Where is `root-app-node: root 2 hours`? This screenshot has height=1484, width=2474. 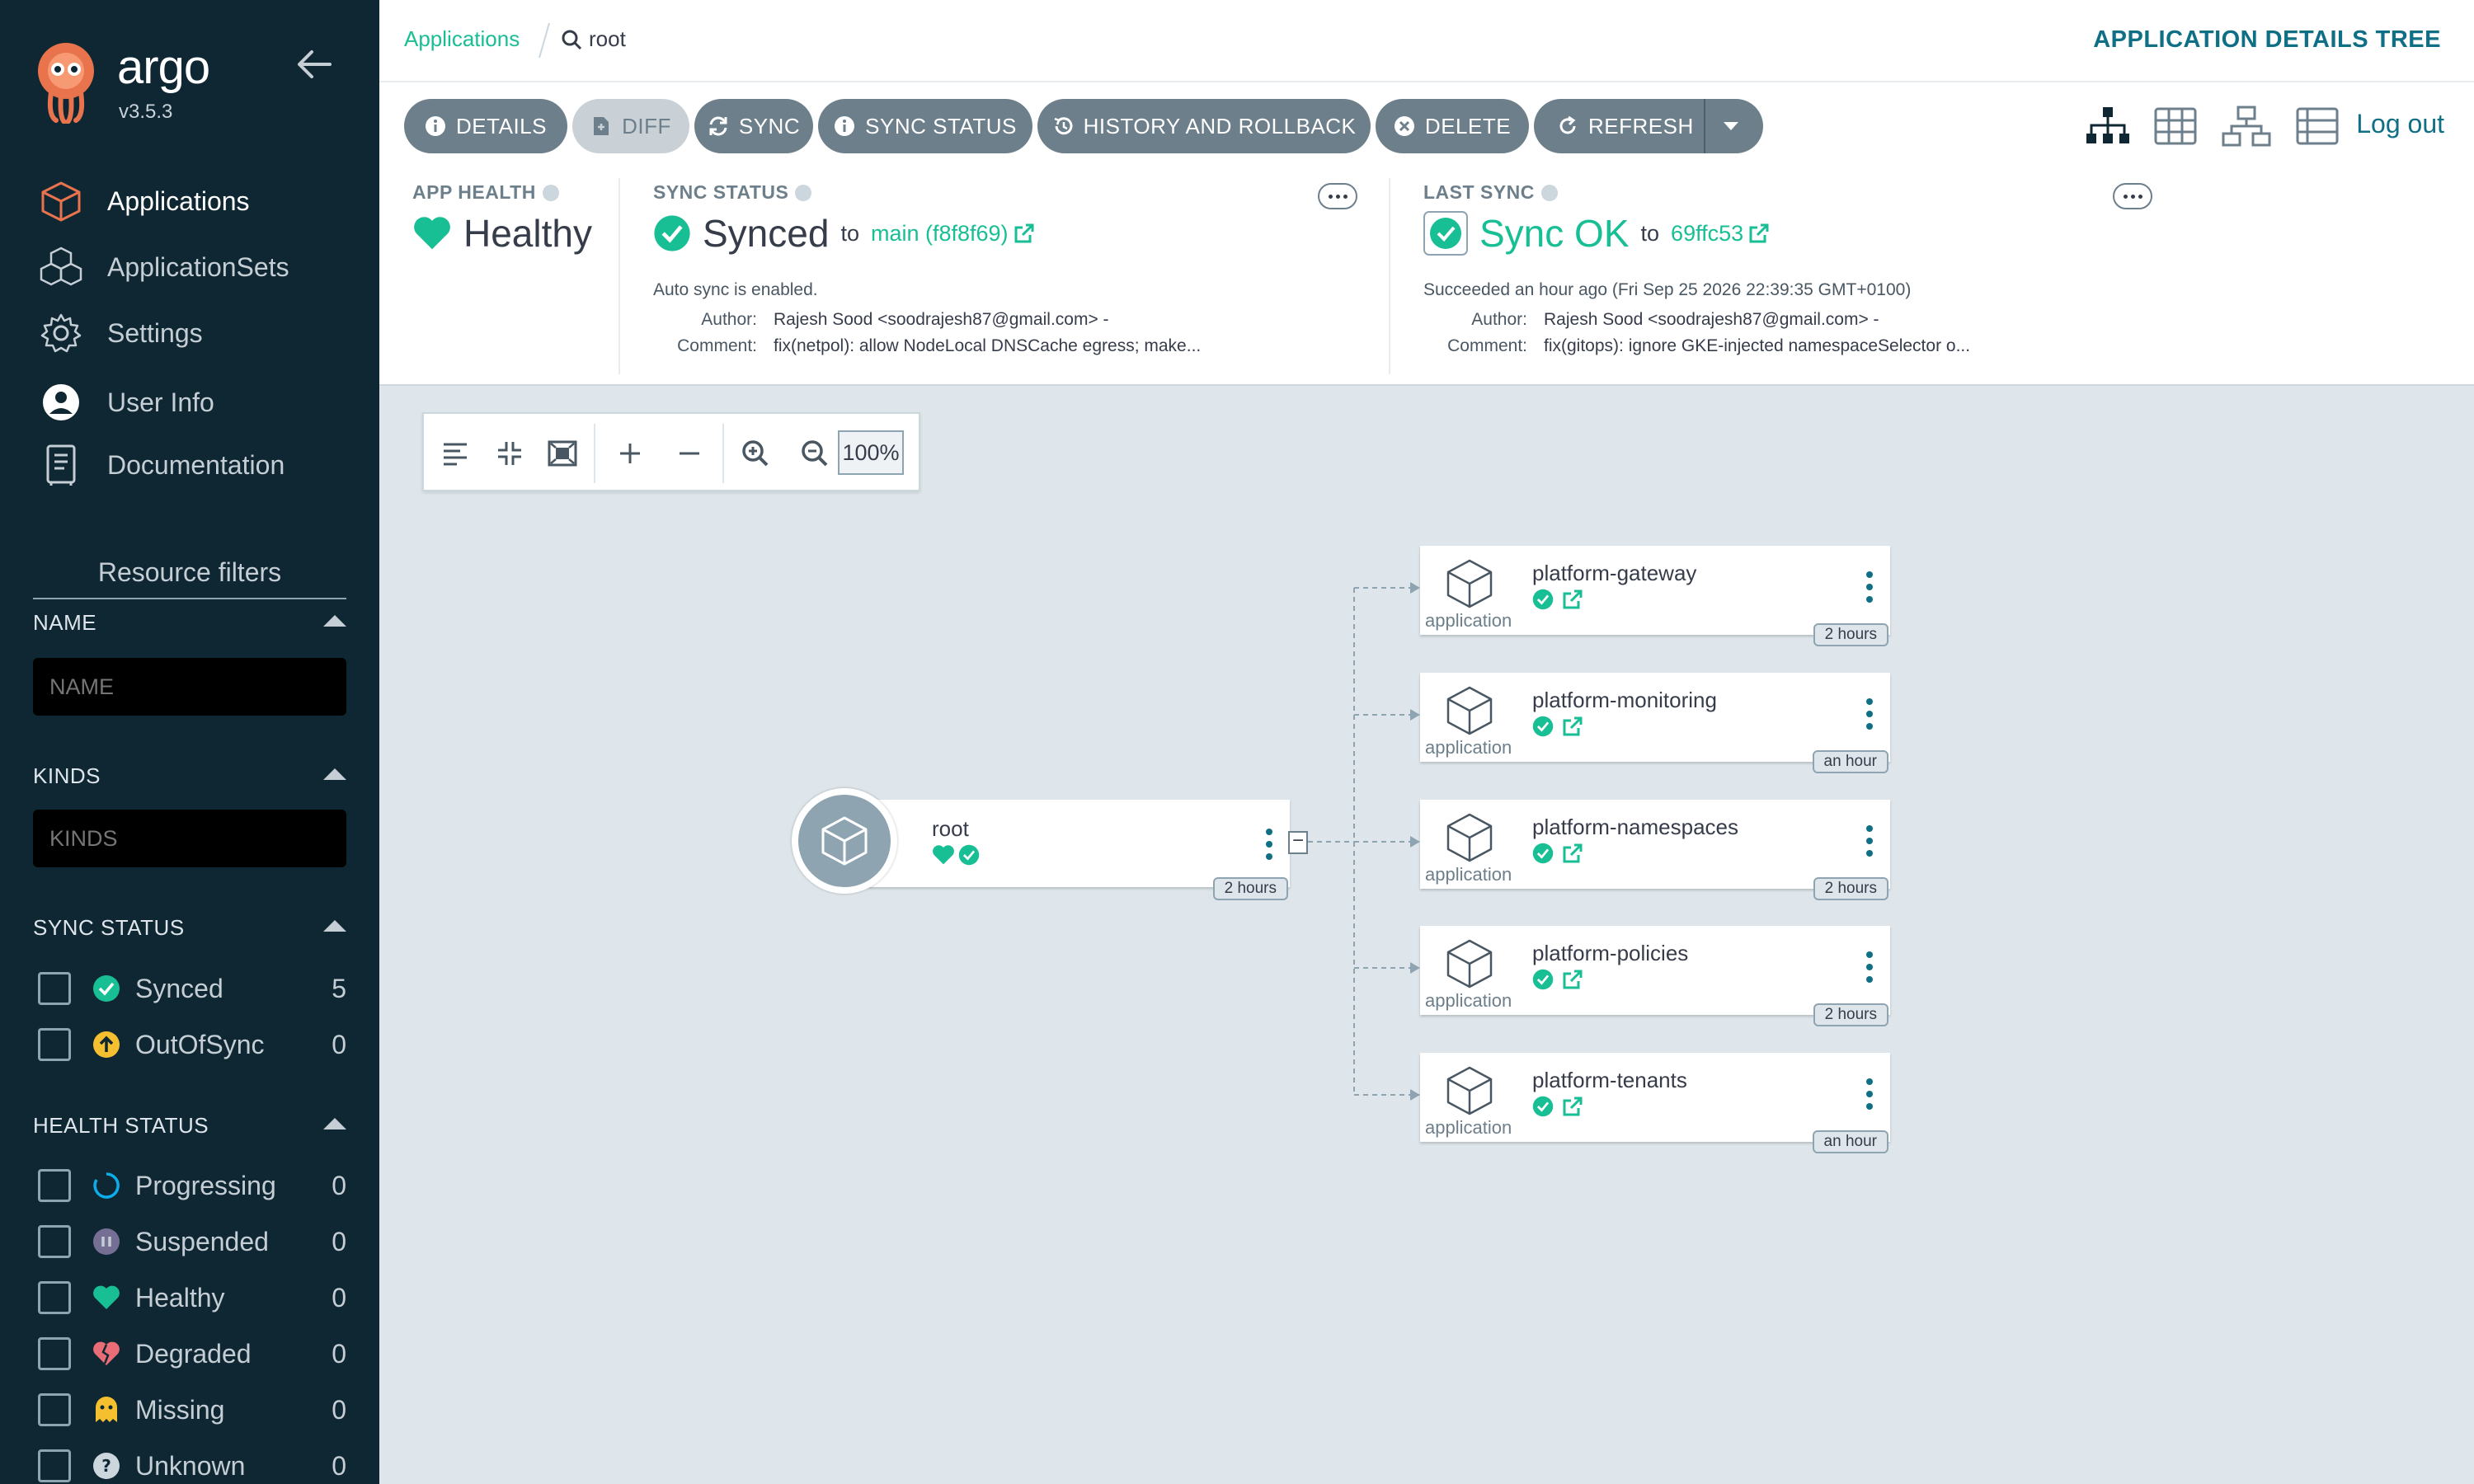 root-app-node: root 2 hours is located at coordinates (1079, 850).